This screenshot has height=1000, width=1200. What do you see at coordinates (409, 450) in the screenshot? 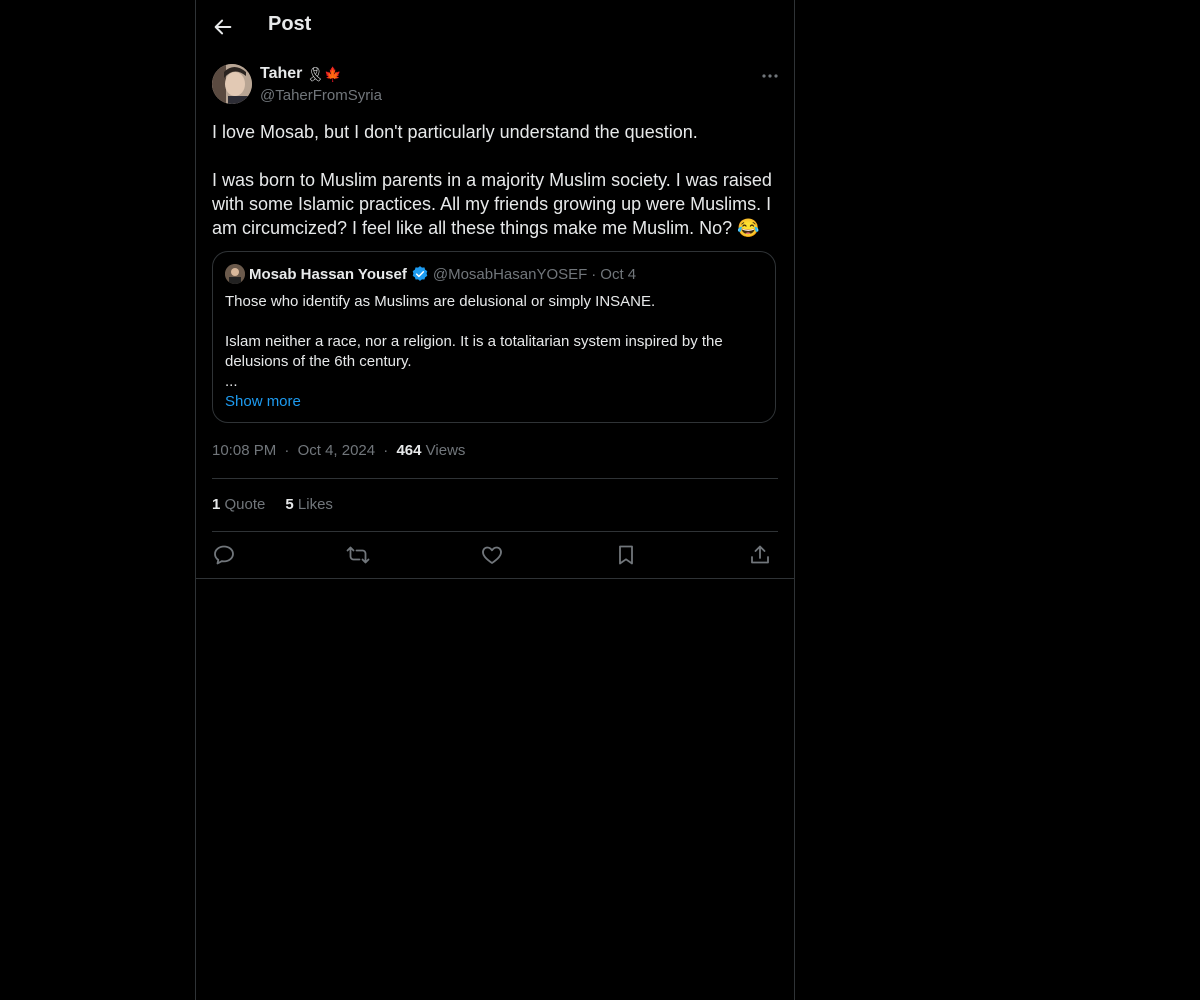
I see `views-count: 464` at bounding box center [409, 450].